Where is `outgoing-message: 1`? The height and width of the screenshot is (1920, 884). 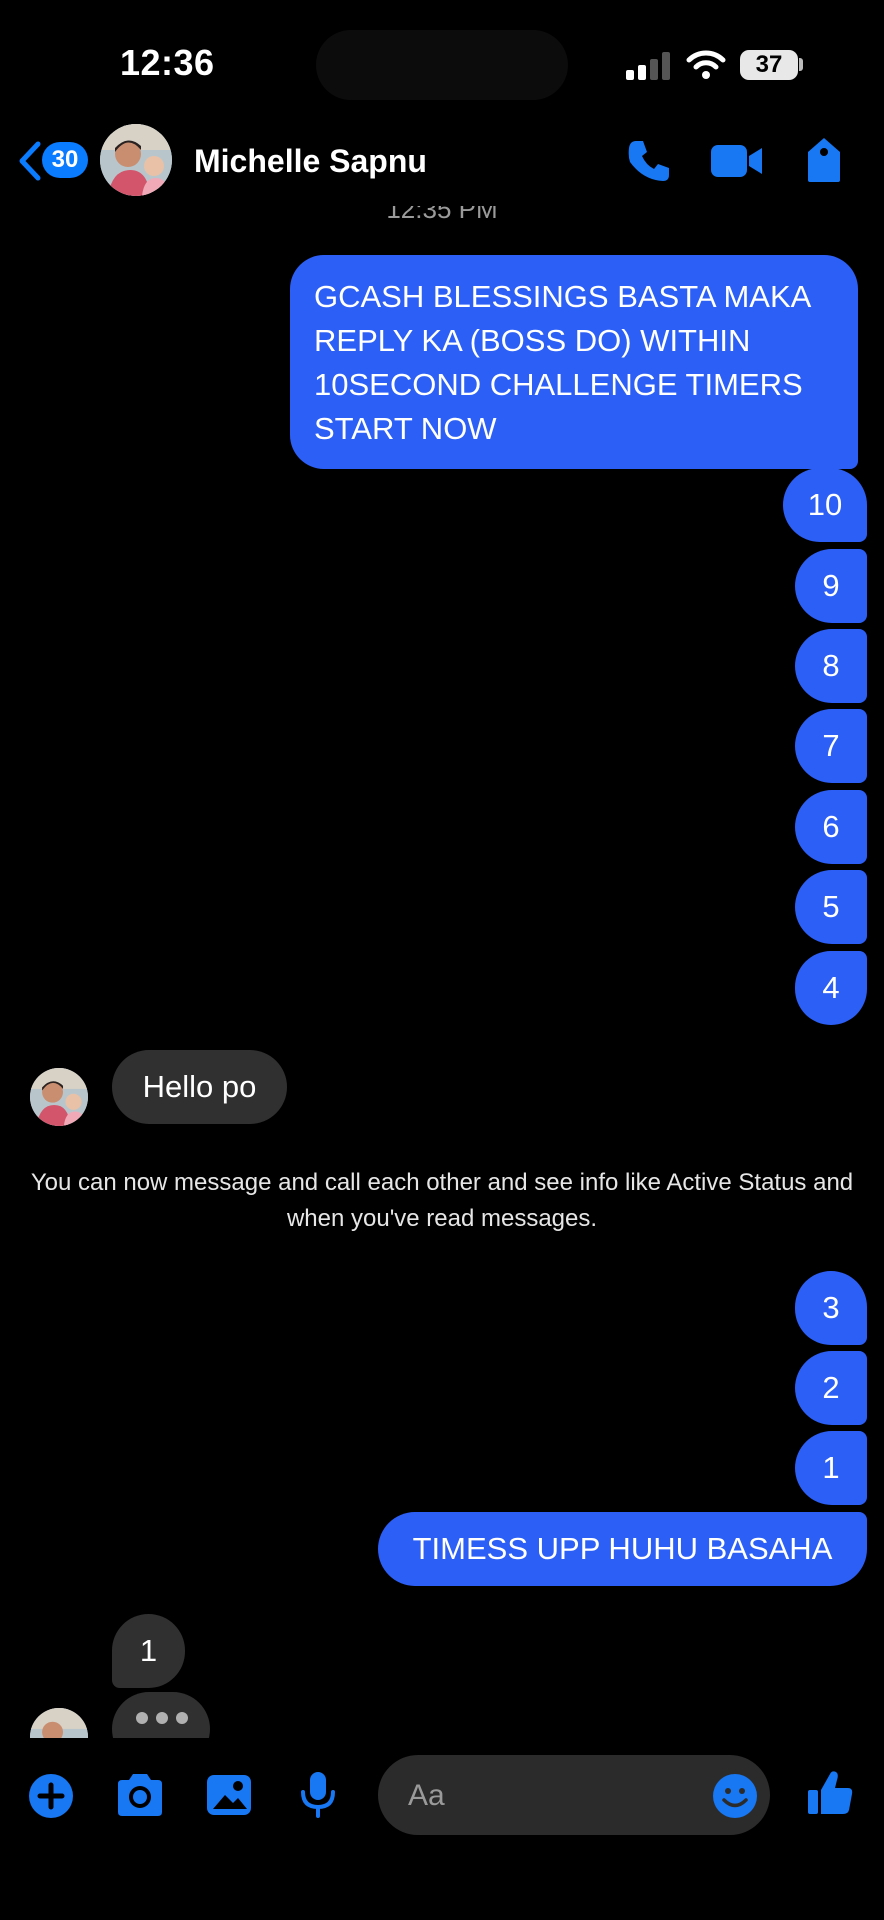
outgoing-message: 1 is located at coordinates (831, 1468).